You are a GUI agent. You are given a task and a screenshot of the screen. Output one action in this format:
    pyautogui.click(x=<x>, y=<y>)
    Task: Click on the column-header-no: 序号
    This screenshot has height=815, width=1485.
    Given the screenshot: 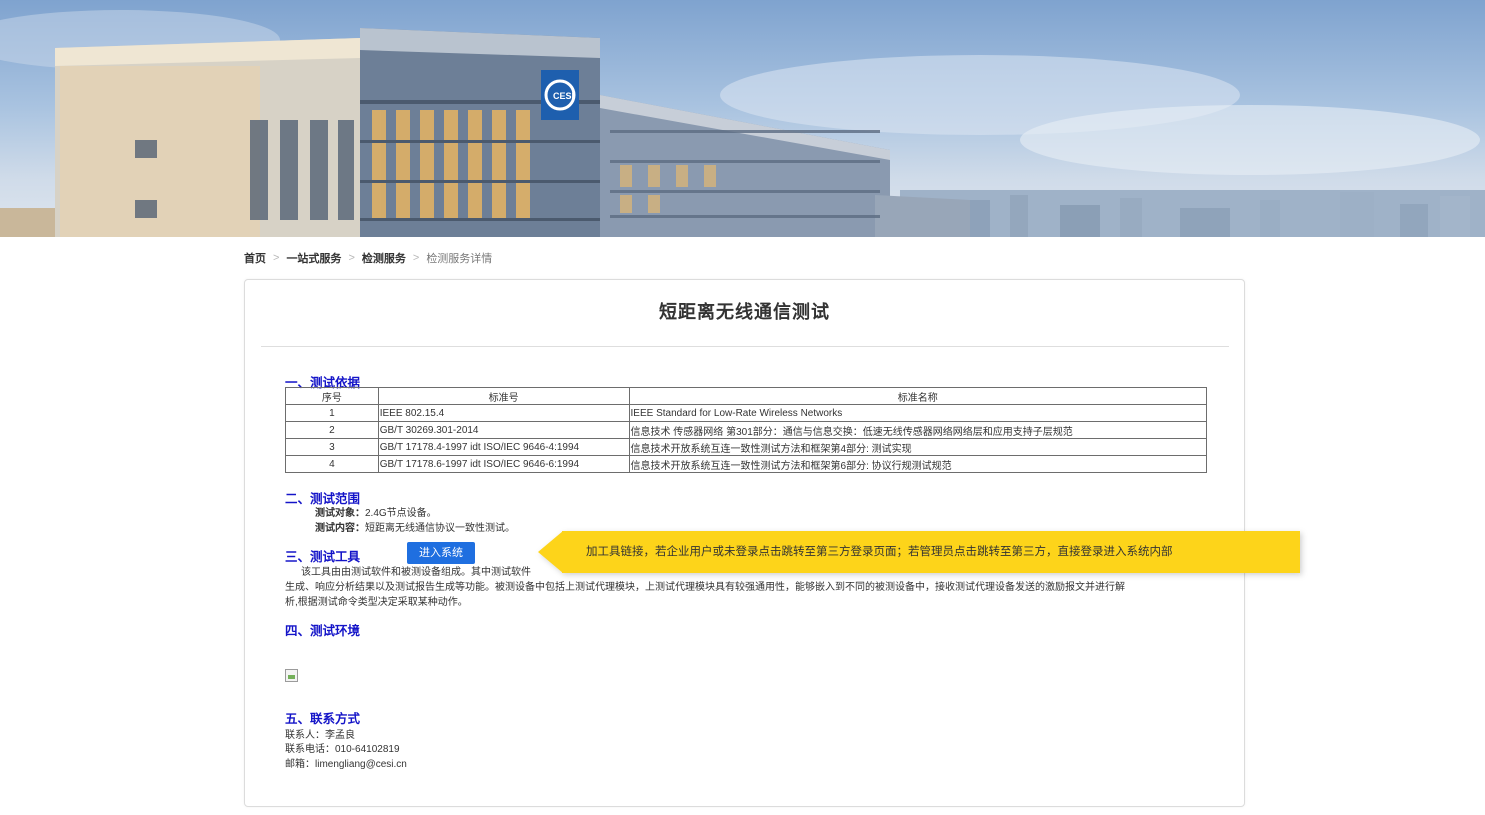 What is the action you would take?
    pyautogui.click(x=332, y=396)
    